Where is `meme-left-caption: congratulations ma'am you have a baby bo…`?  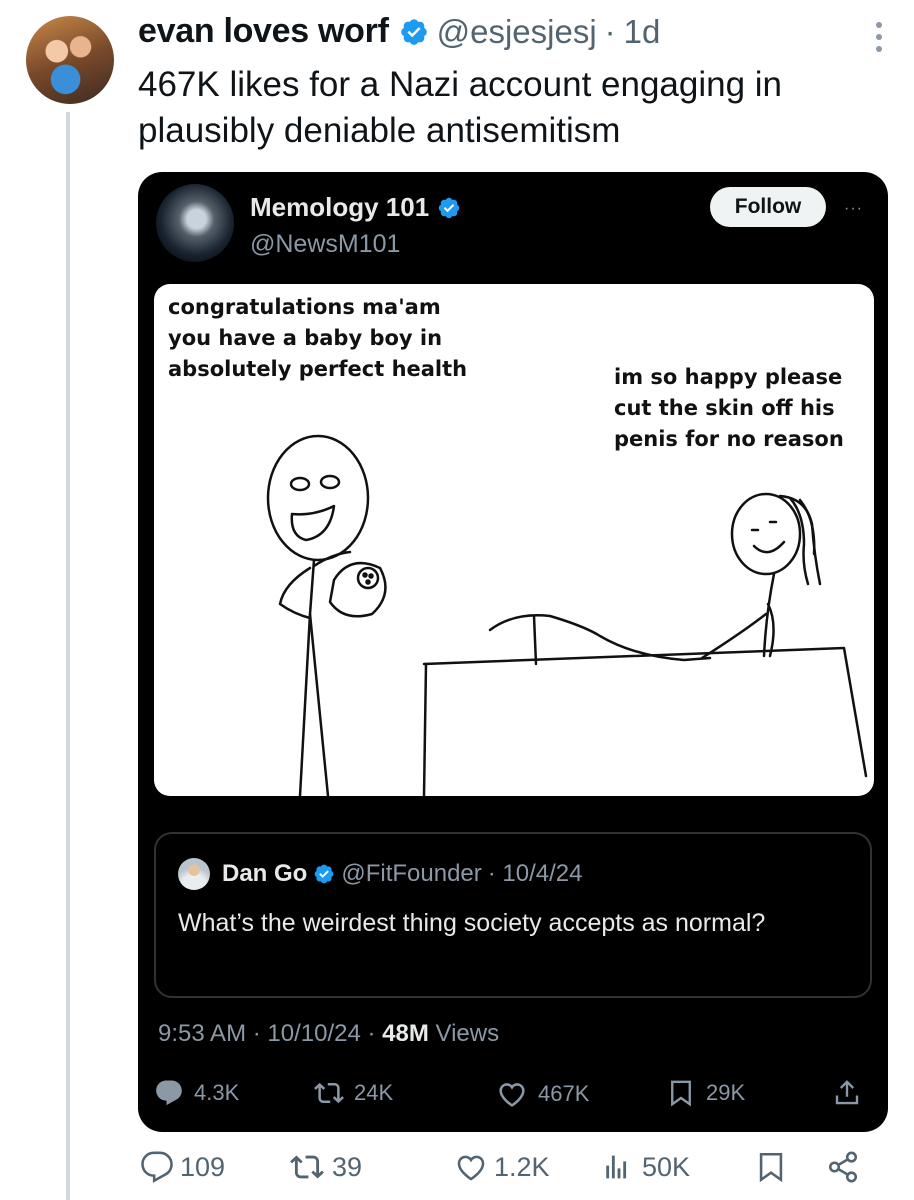 meme-left-caption: congratulations ma'am you have a baby bo… is located at coordinates (318, 338).